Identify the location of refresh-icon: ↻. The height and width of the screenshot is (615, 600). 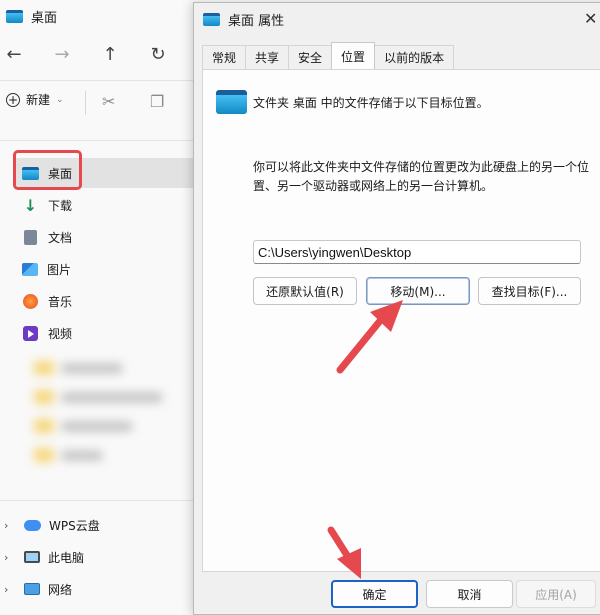
(158, 54).